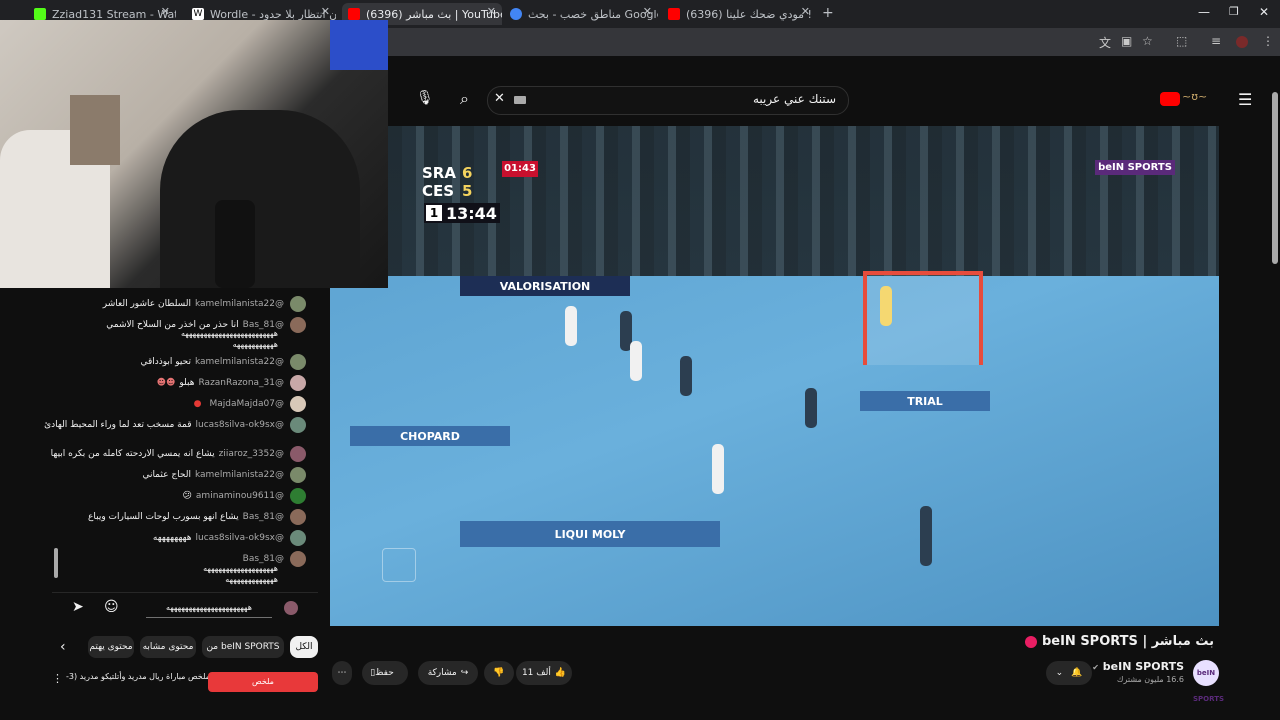 The image size is (1280, 720). I want to click on search-icon: ⌕, so click(464, 99).